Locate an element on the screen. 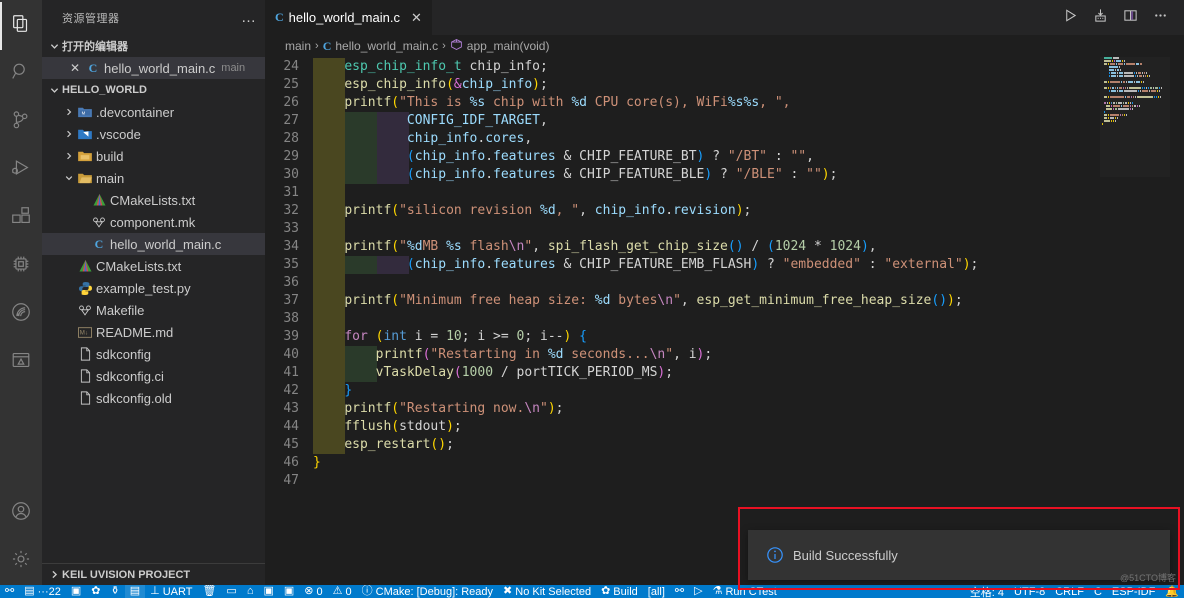 The height and width of the screenshot is (598, 1184). activity-item-extensions is located at coordinates (21, 218).